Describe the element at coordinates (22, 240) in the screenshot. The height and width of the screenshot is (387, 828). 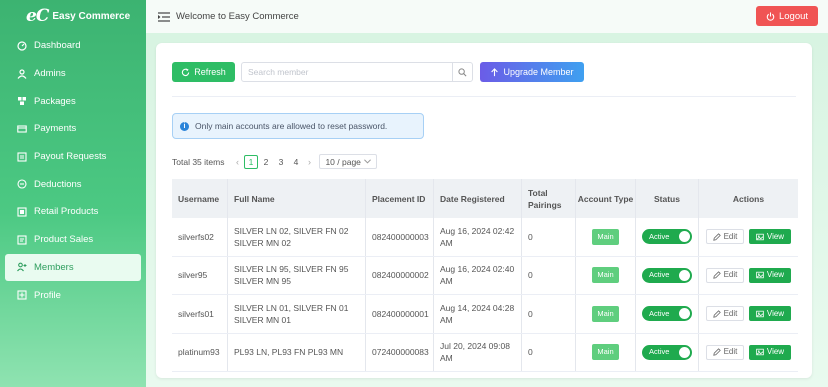
I see `sales-icon` at that location.